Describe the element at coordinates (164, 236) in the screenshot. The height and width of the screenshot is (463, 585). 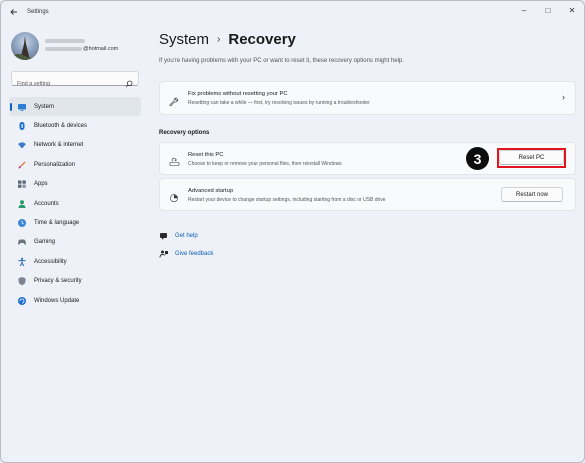
I see `help-icon` at that location.